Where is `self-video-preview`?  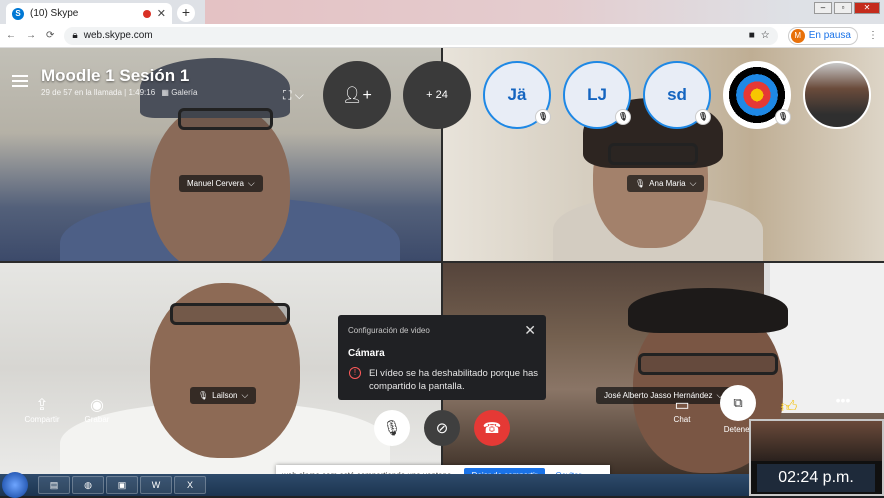 self-video-preview is located at coordinates (816, 441).